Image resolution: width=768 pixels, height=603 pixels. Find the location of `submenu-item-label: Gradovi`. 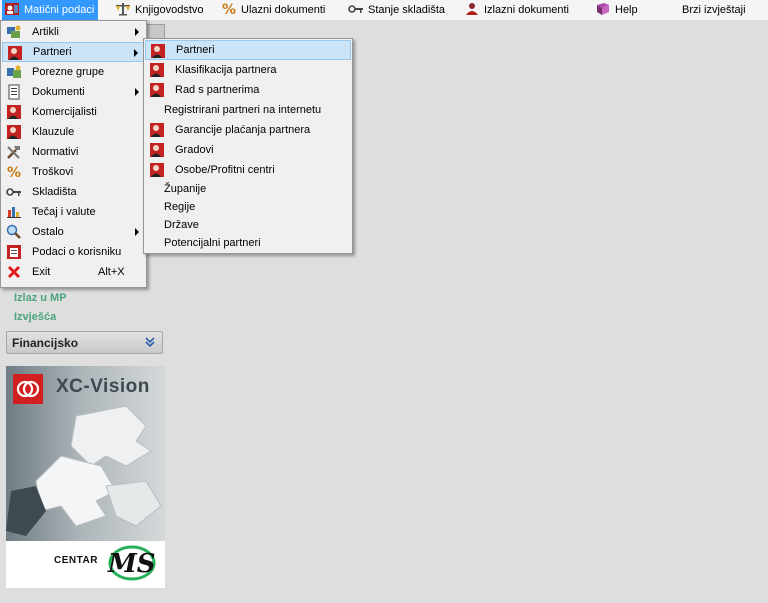

submenu-item-label: Gradovi is located at coordinates (194, 150).